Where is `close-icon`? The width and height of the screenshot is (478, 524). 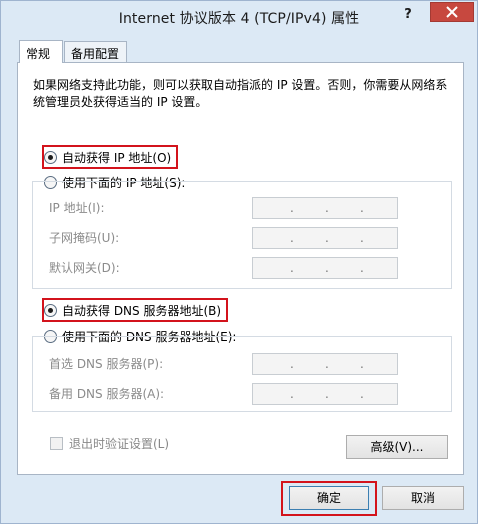
close-icon is located at coordinates (452, 12).